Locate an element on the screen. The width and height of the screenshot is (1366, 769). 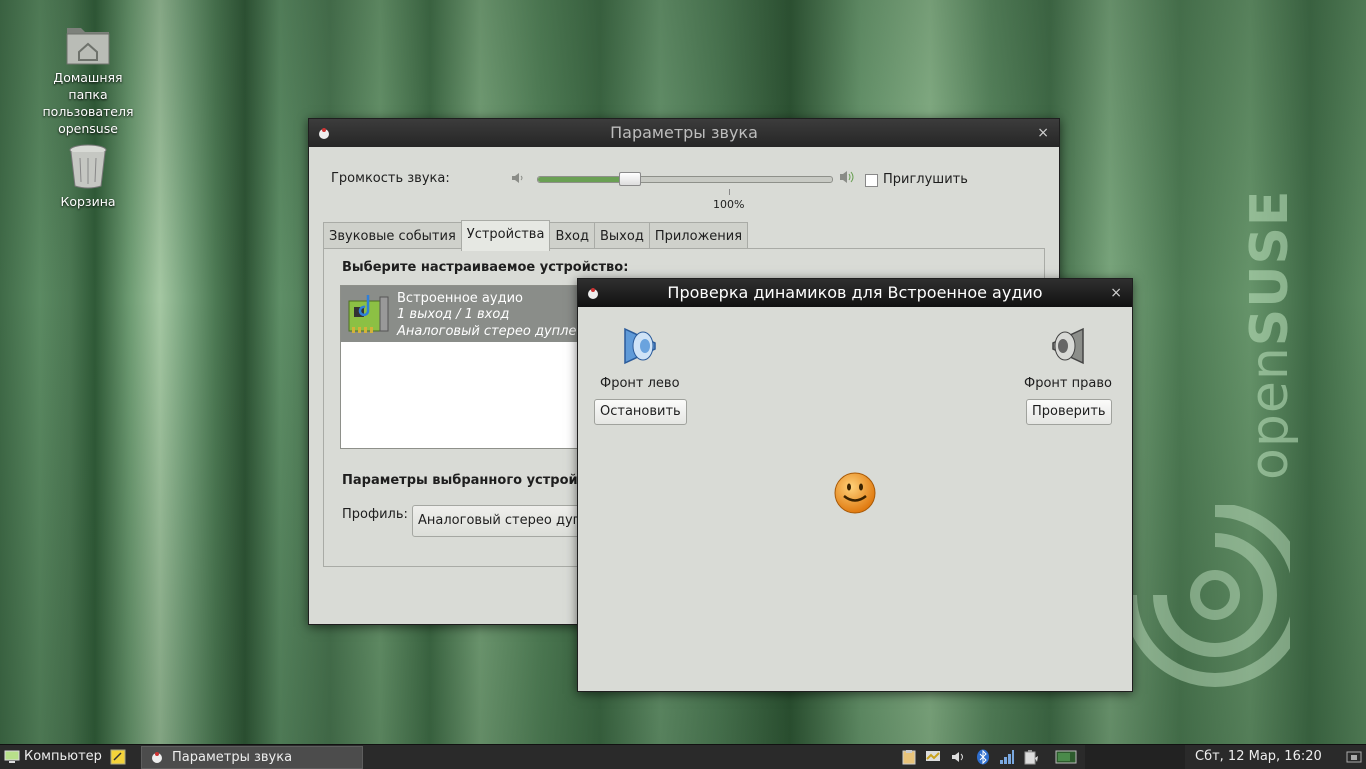
window-titlebar: Параметры звука × is located at coordinates (684, 133).